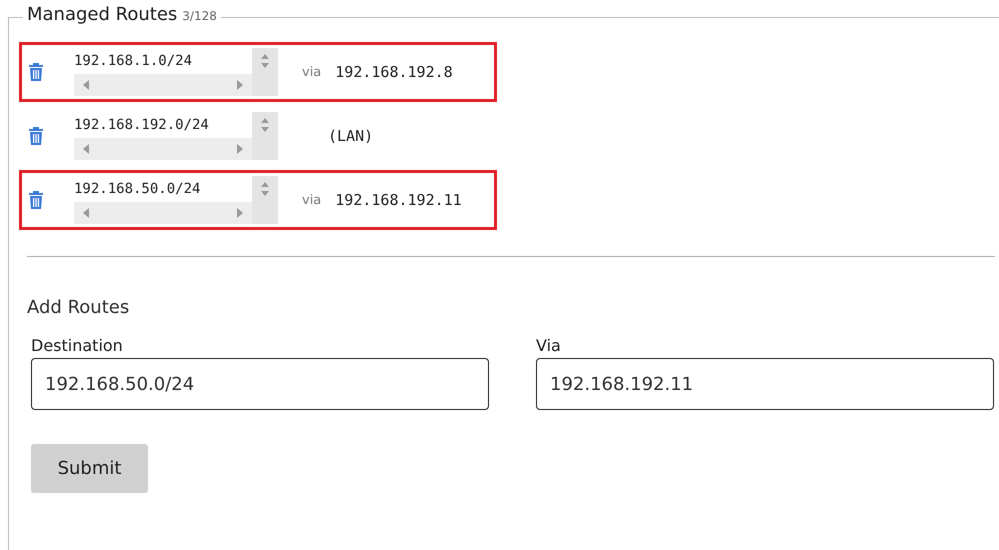  I want to click on gateway-text: 192.168.192.11, so click(398, 200).